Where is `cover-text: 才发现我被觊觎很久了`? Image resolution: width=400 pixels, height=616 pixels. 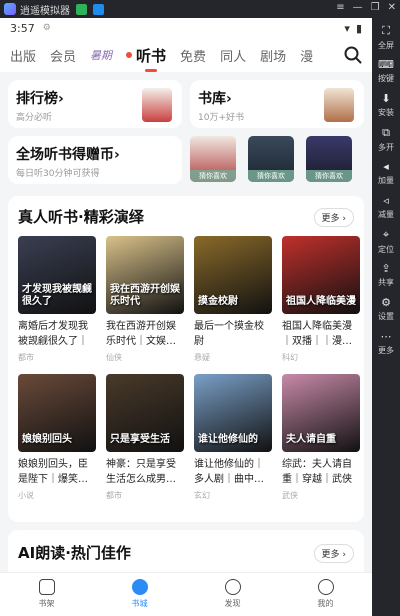
cover-text: 才发现我被觊觎很久了 is located at coordinates (57, 295).